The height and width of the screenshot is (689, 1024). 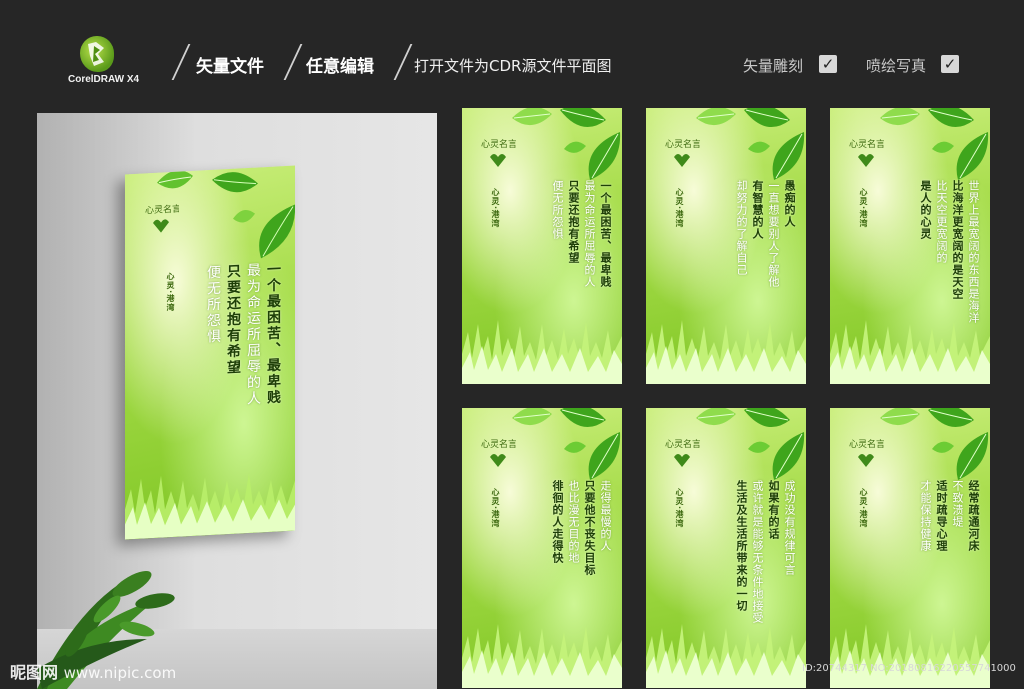 I want to click on poster-line: 徘徊的人走得快, so click(x=557, y=522).